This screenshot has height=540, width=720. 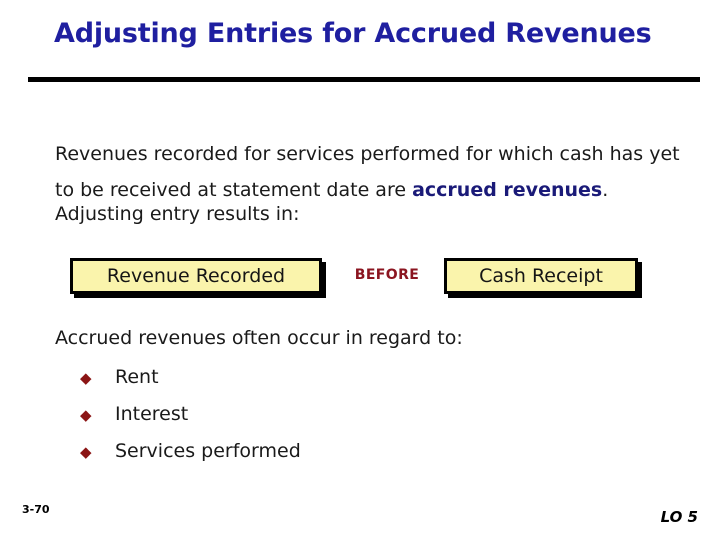 What do you see at coordinates (679, 517) in the screenshot?
I see `learning-objective-badge: LO 5` at bounding box center [679, 517].